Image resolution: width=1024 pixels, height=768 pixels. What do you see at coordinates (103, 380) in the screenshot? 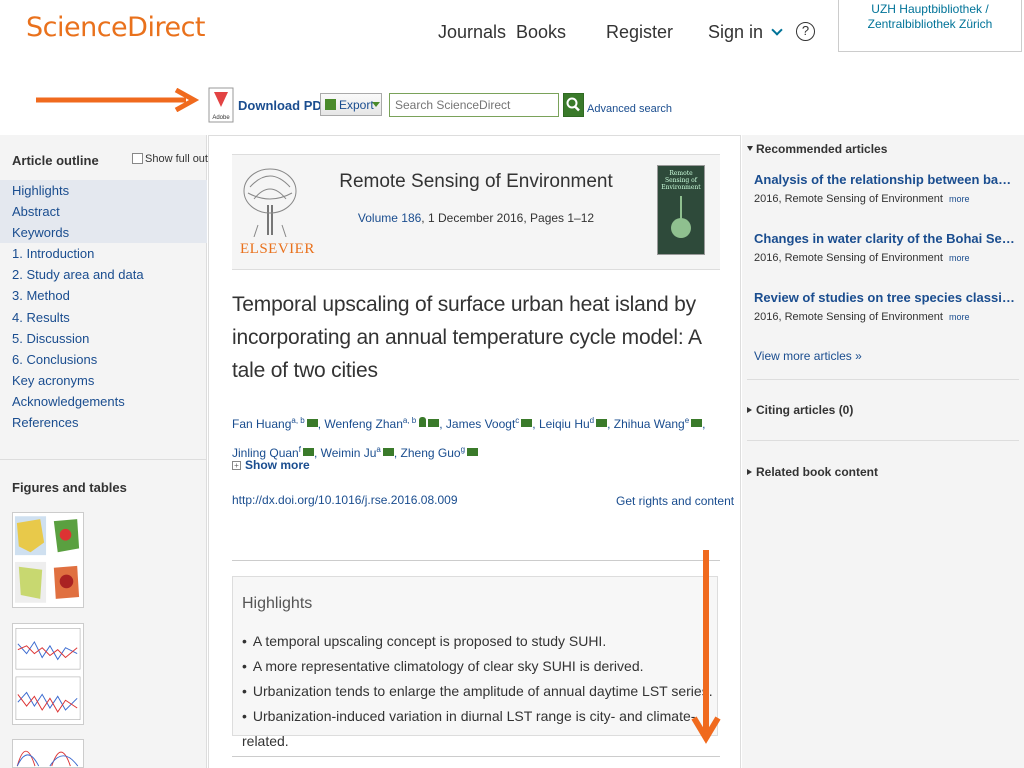
I see `outline-item-key-acronyms: Key acronyms` at bounding box center [103, 380].